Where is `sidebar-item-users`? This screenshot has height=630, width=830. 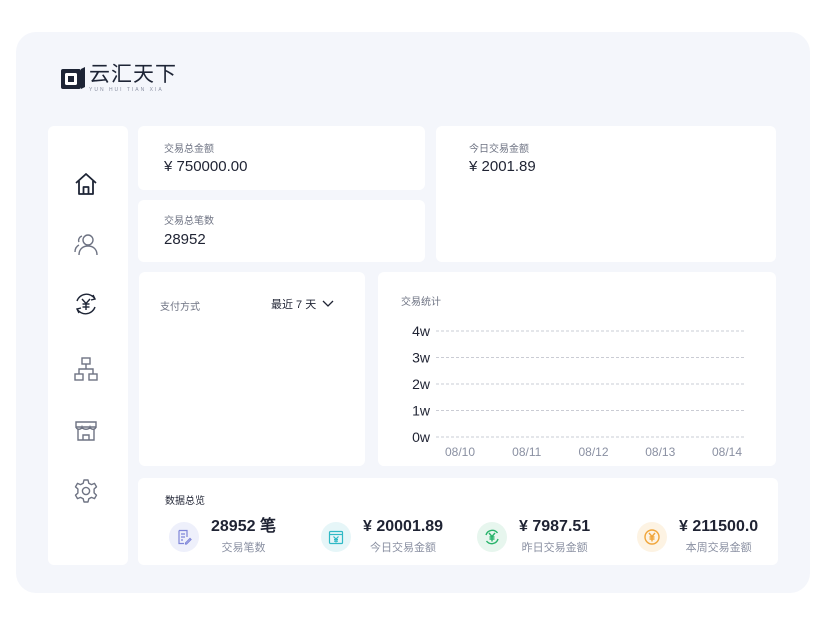 sidebar-item-users is located at coordinates (86, 244).